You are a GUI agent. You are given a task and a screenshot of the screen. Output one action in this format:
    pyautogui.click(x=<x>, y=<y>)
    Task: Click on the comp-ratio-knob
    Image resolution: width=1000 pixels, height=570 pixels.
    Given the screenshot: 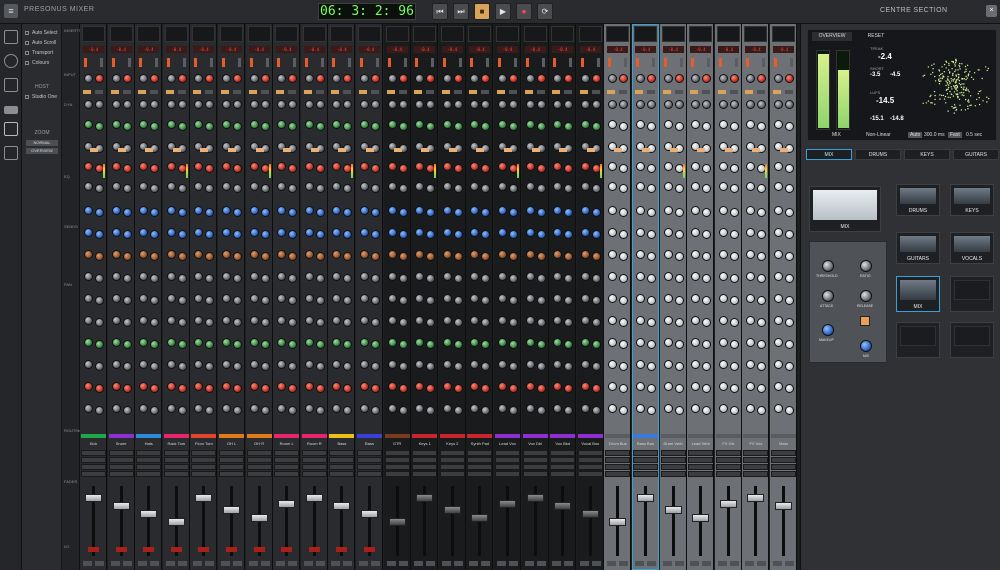 What is the action you would take?
    pyautogui.click(x=569, y=104)
    